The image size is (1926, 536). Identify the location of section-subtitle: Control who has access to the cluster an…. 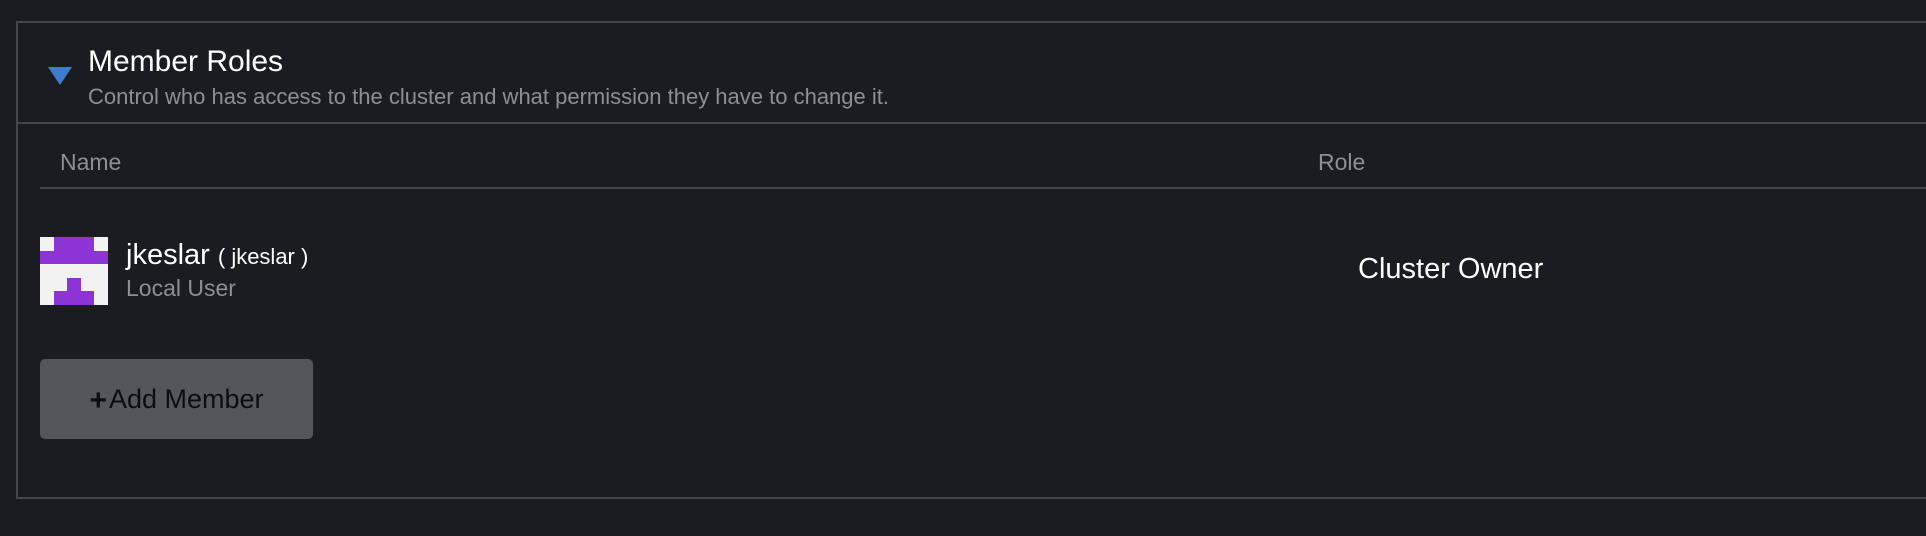
(488, 96).